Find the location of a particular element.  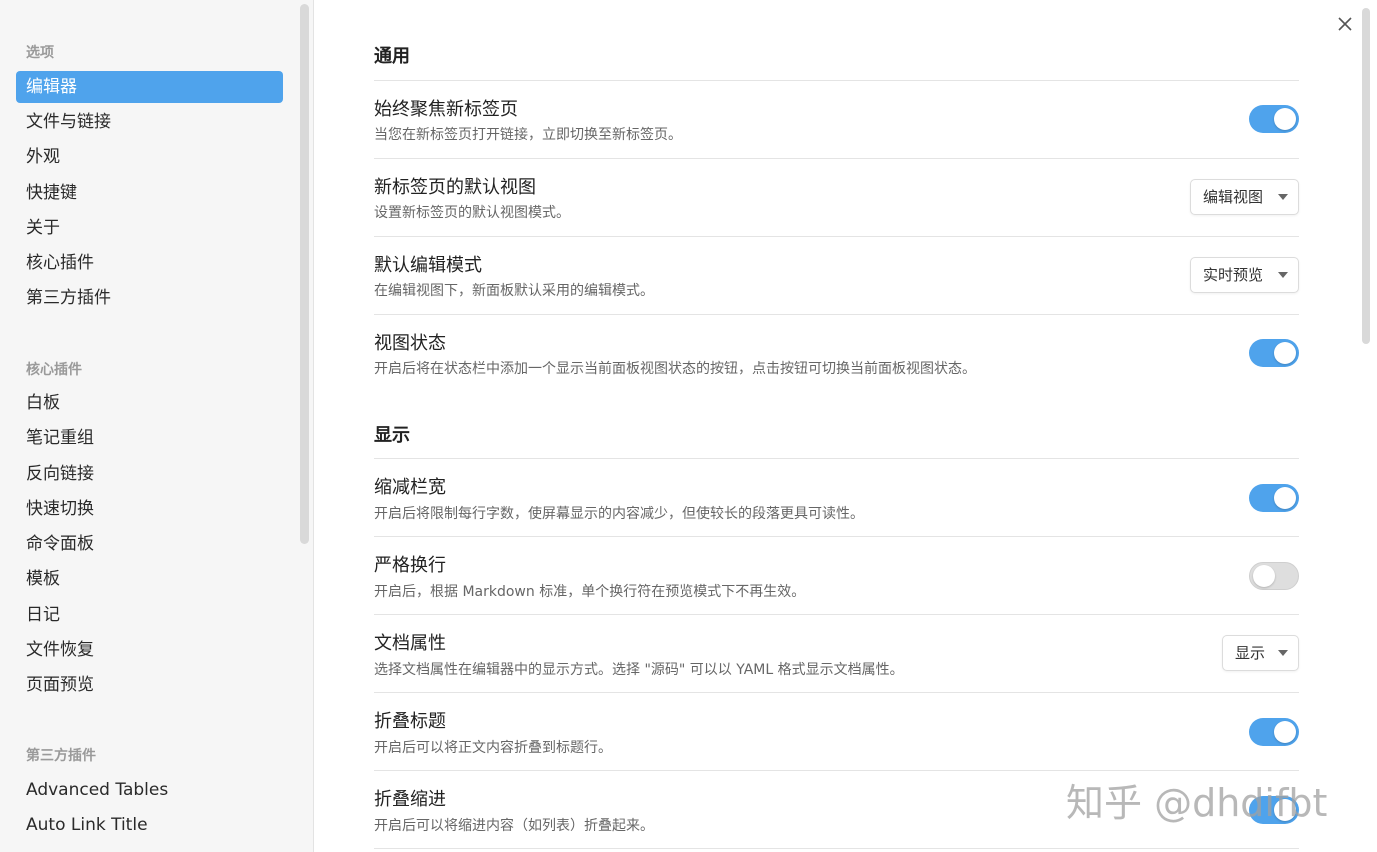

close-button is located at coordinates (1345, 24).